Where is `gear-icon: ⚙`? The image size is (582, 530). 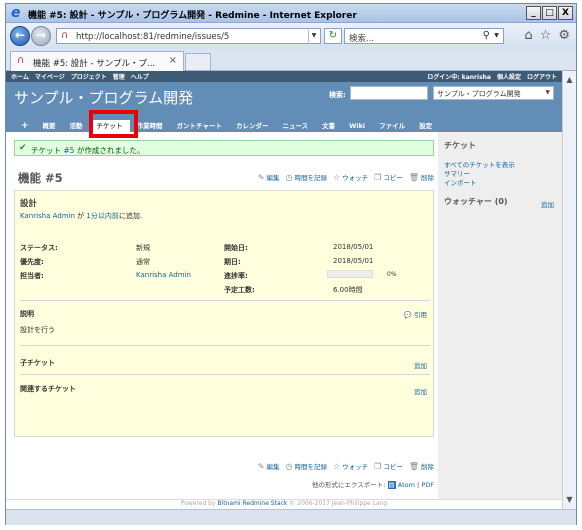
gear-icon: ⚙ is located at coordinates (564, 35).